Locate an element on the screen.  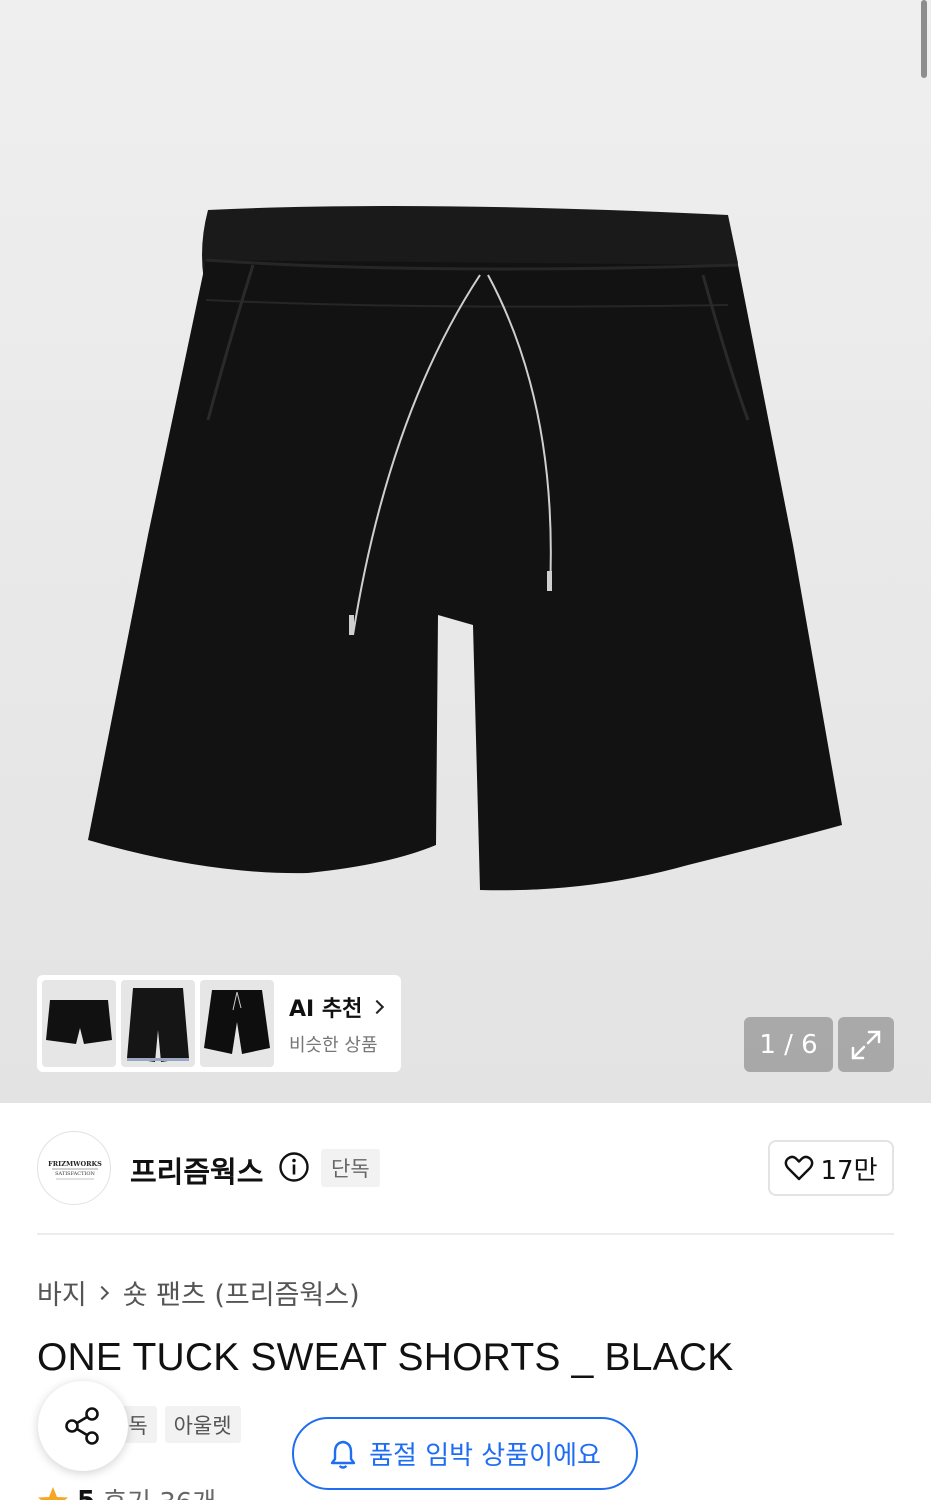
rating-score: 5 is located at coordinates (86, 1493).